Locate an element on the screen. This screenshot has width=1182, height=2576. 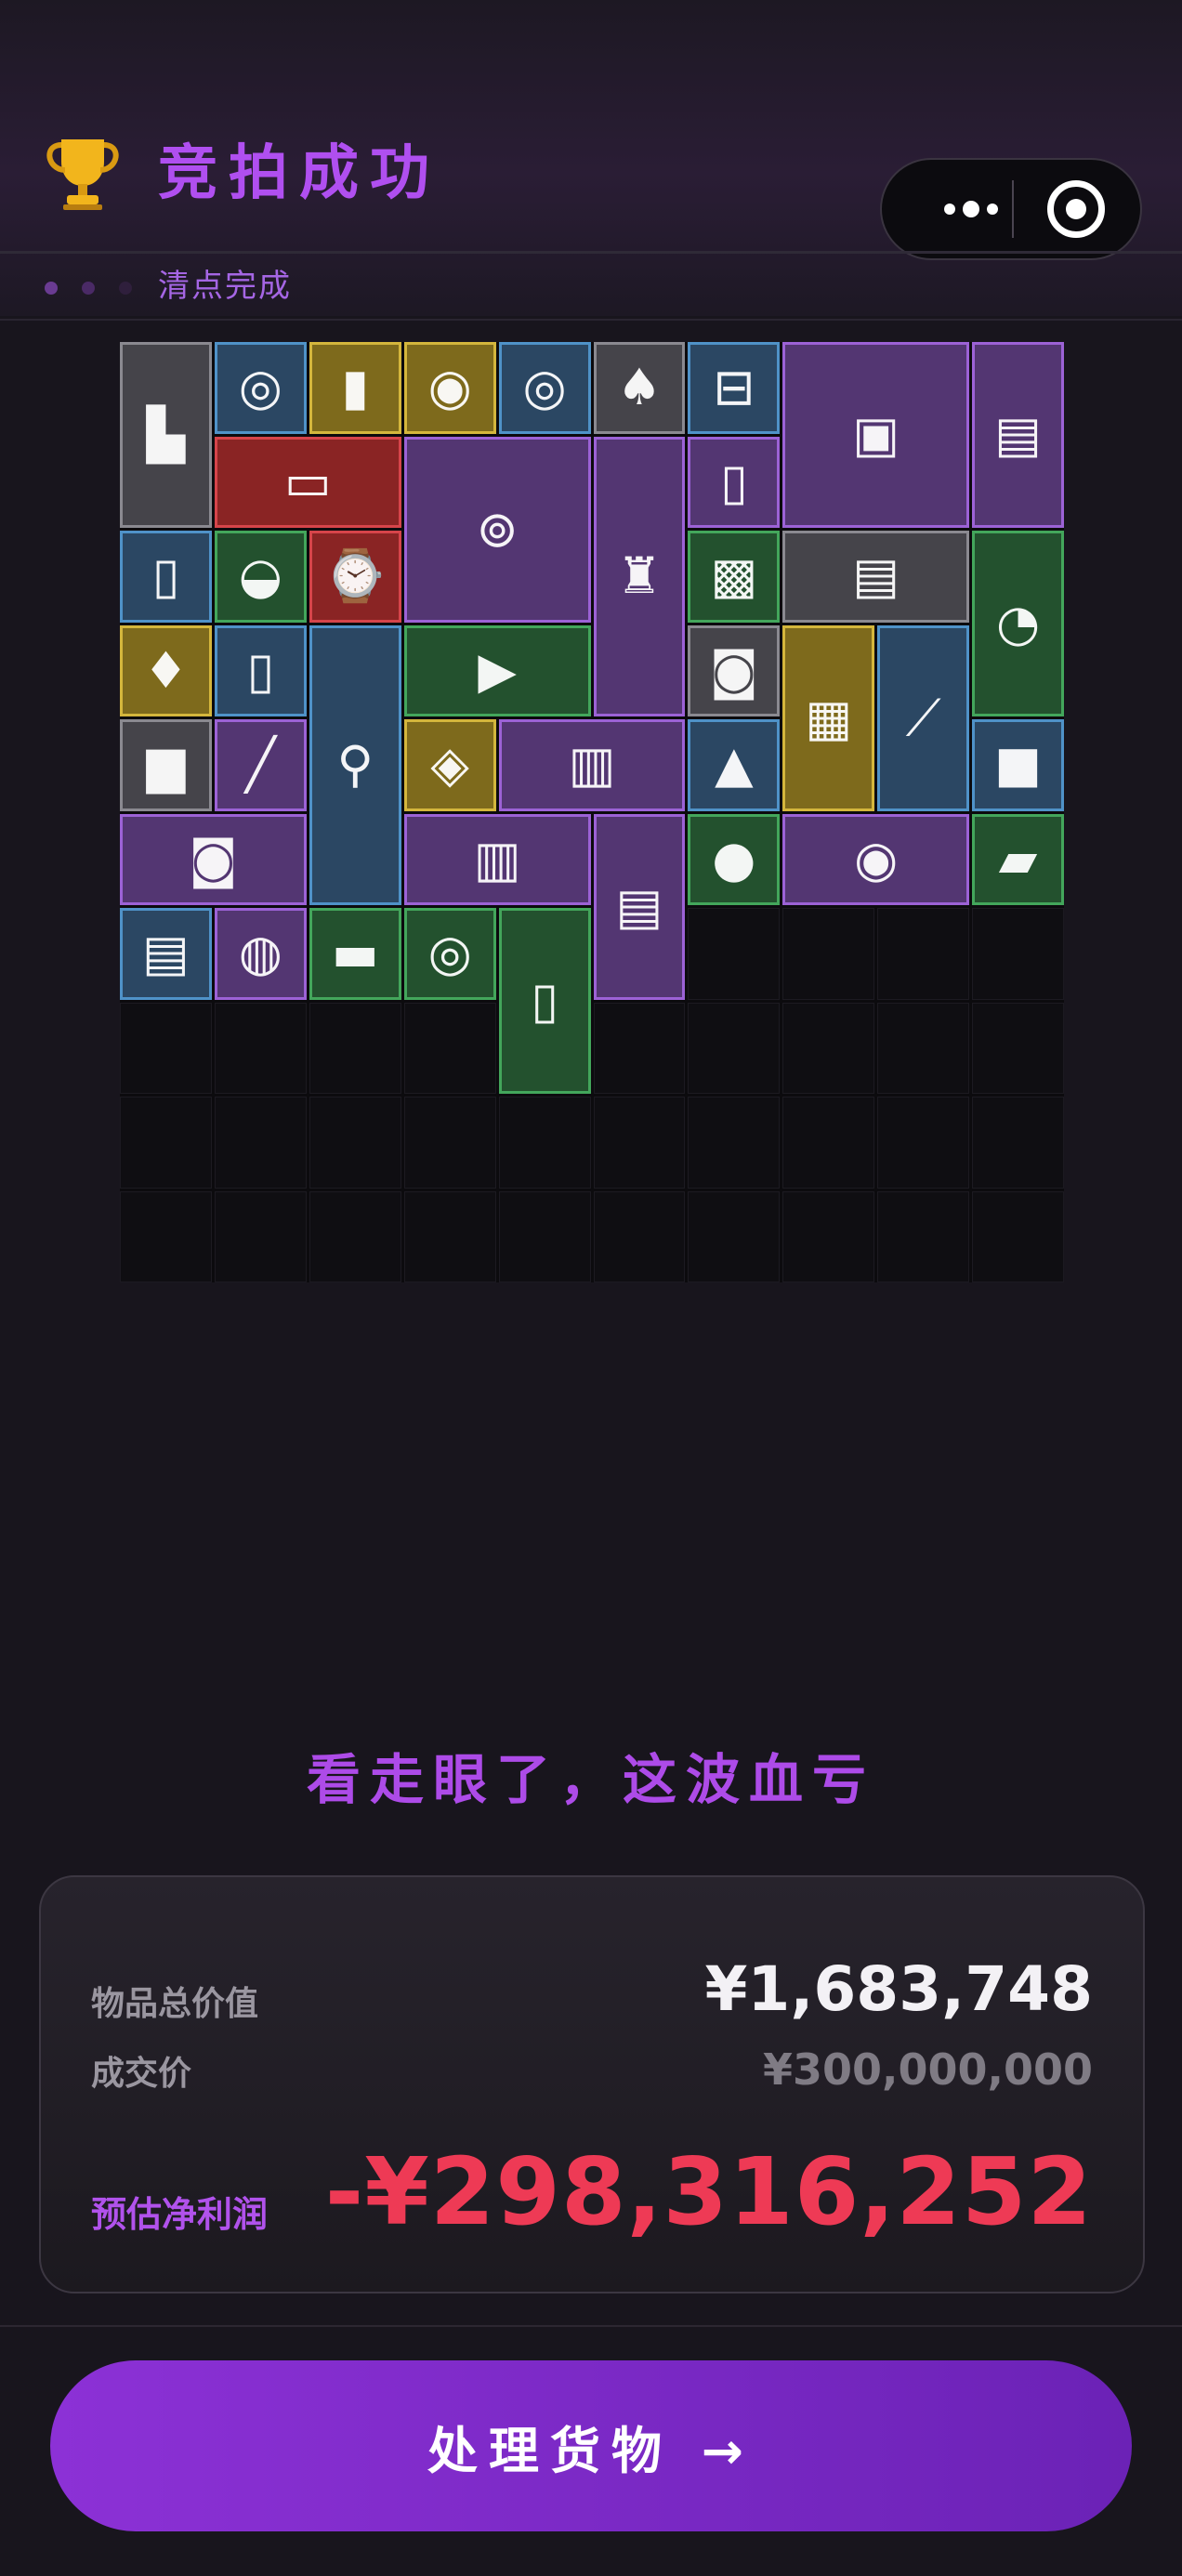
cable-icon: ◎ is located at coordinates (449, 953).